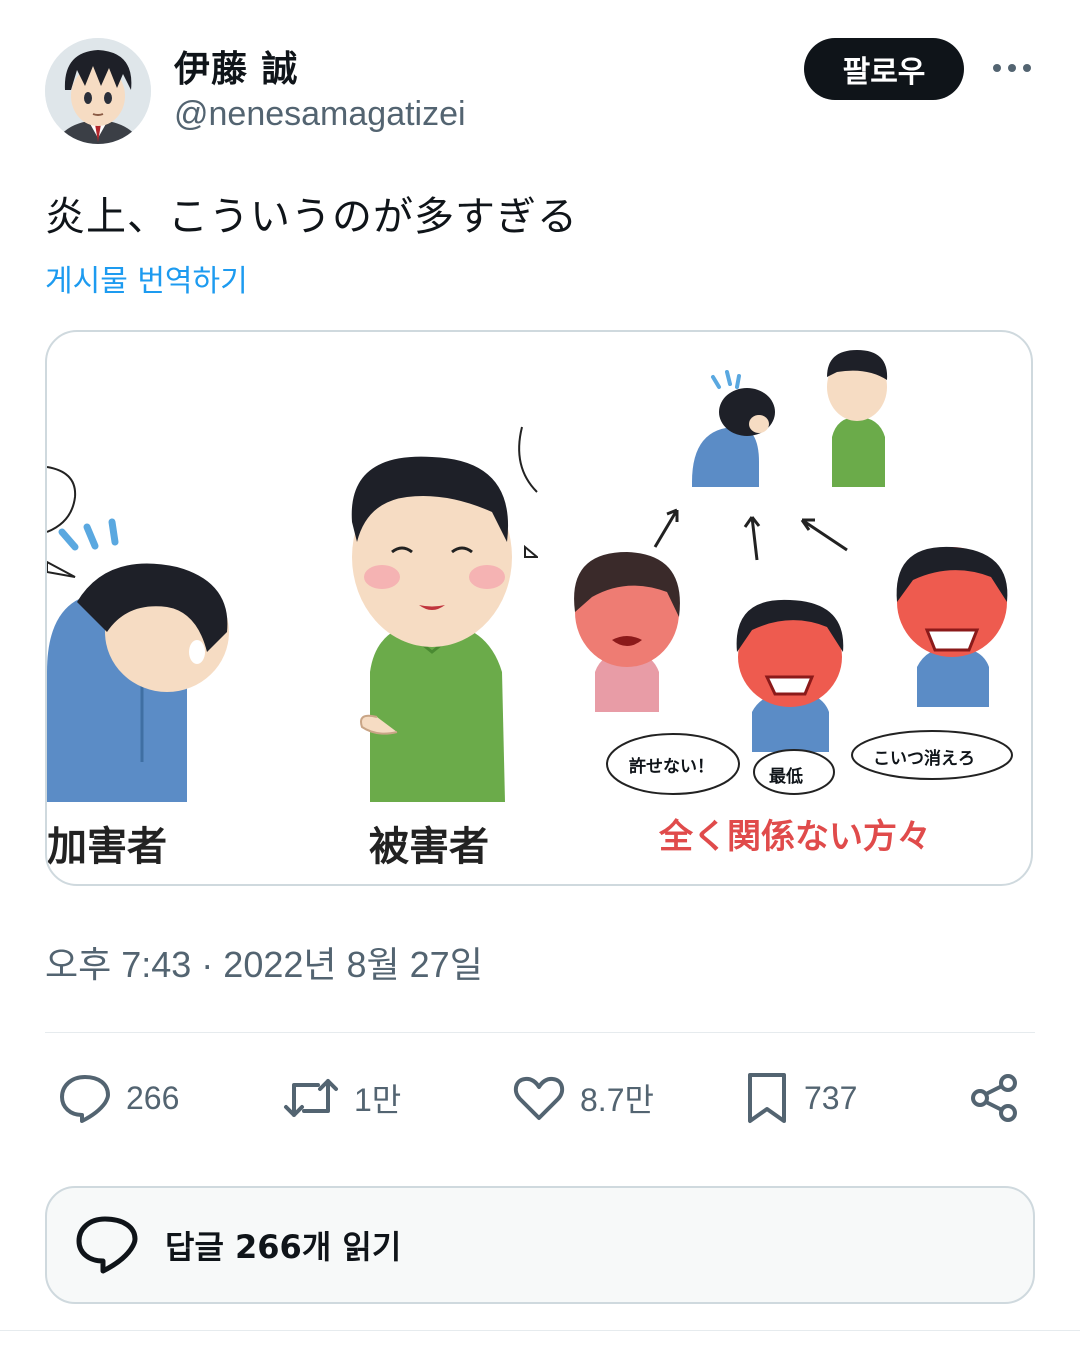 The image size is (1080, 1370). I want to click on tweet-text: 炎上、こういうのが多すぎる, so click(311, 217).